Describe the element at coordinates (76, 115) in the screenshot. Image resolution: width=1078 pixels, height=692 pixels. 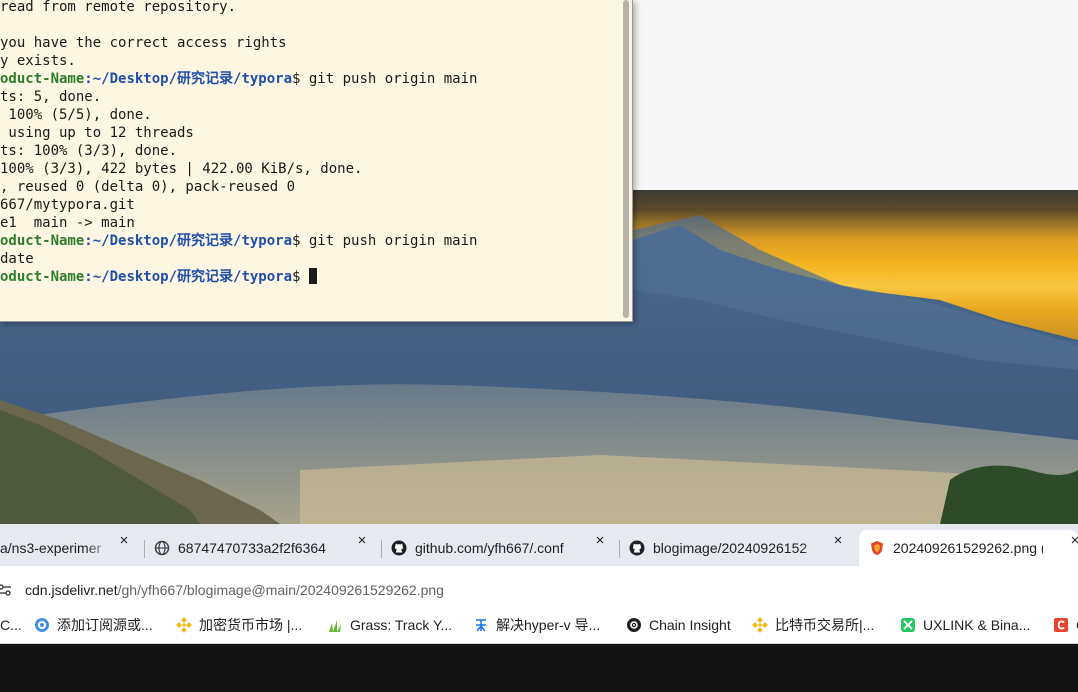
I see `terminal-output-text: 100% (5/5), done.` at that location.